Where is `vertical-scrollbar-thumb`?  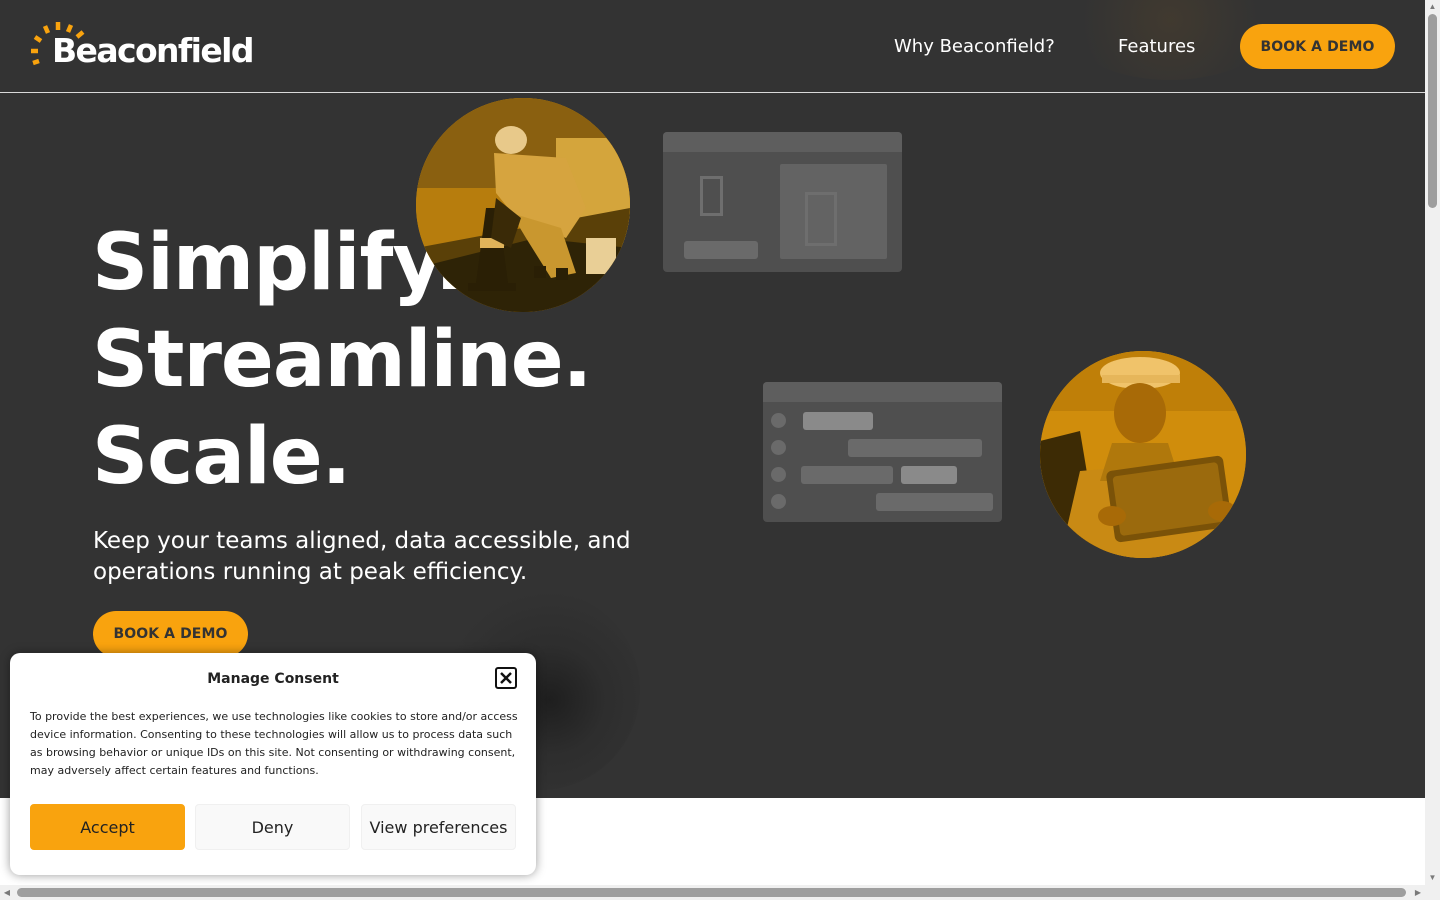
vertical-scrollbar-thumb is located at coordinates (1432, 111).